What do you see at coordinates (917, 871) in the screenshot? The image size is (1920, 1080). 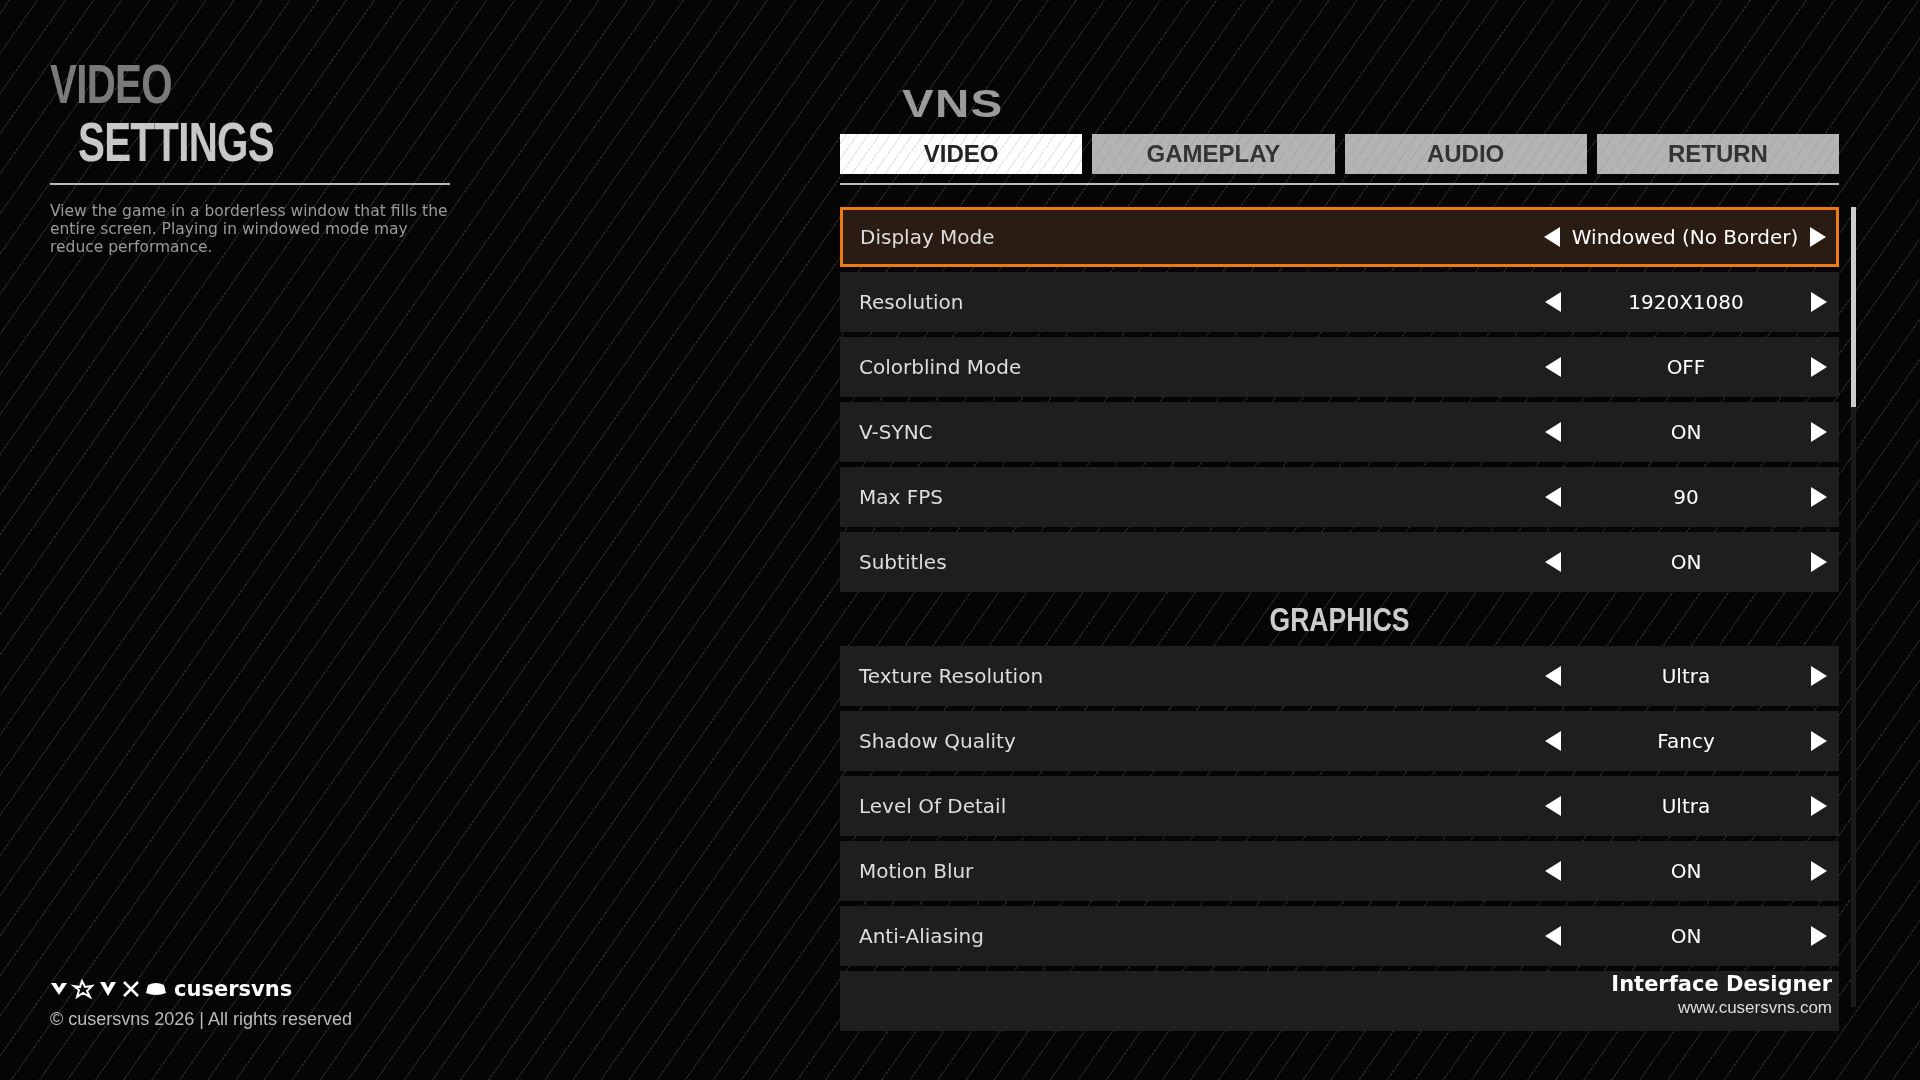 I see `setting-label: Motion Blur` at bounding box center [917, 871].